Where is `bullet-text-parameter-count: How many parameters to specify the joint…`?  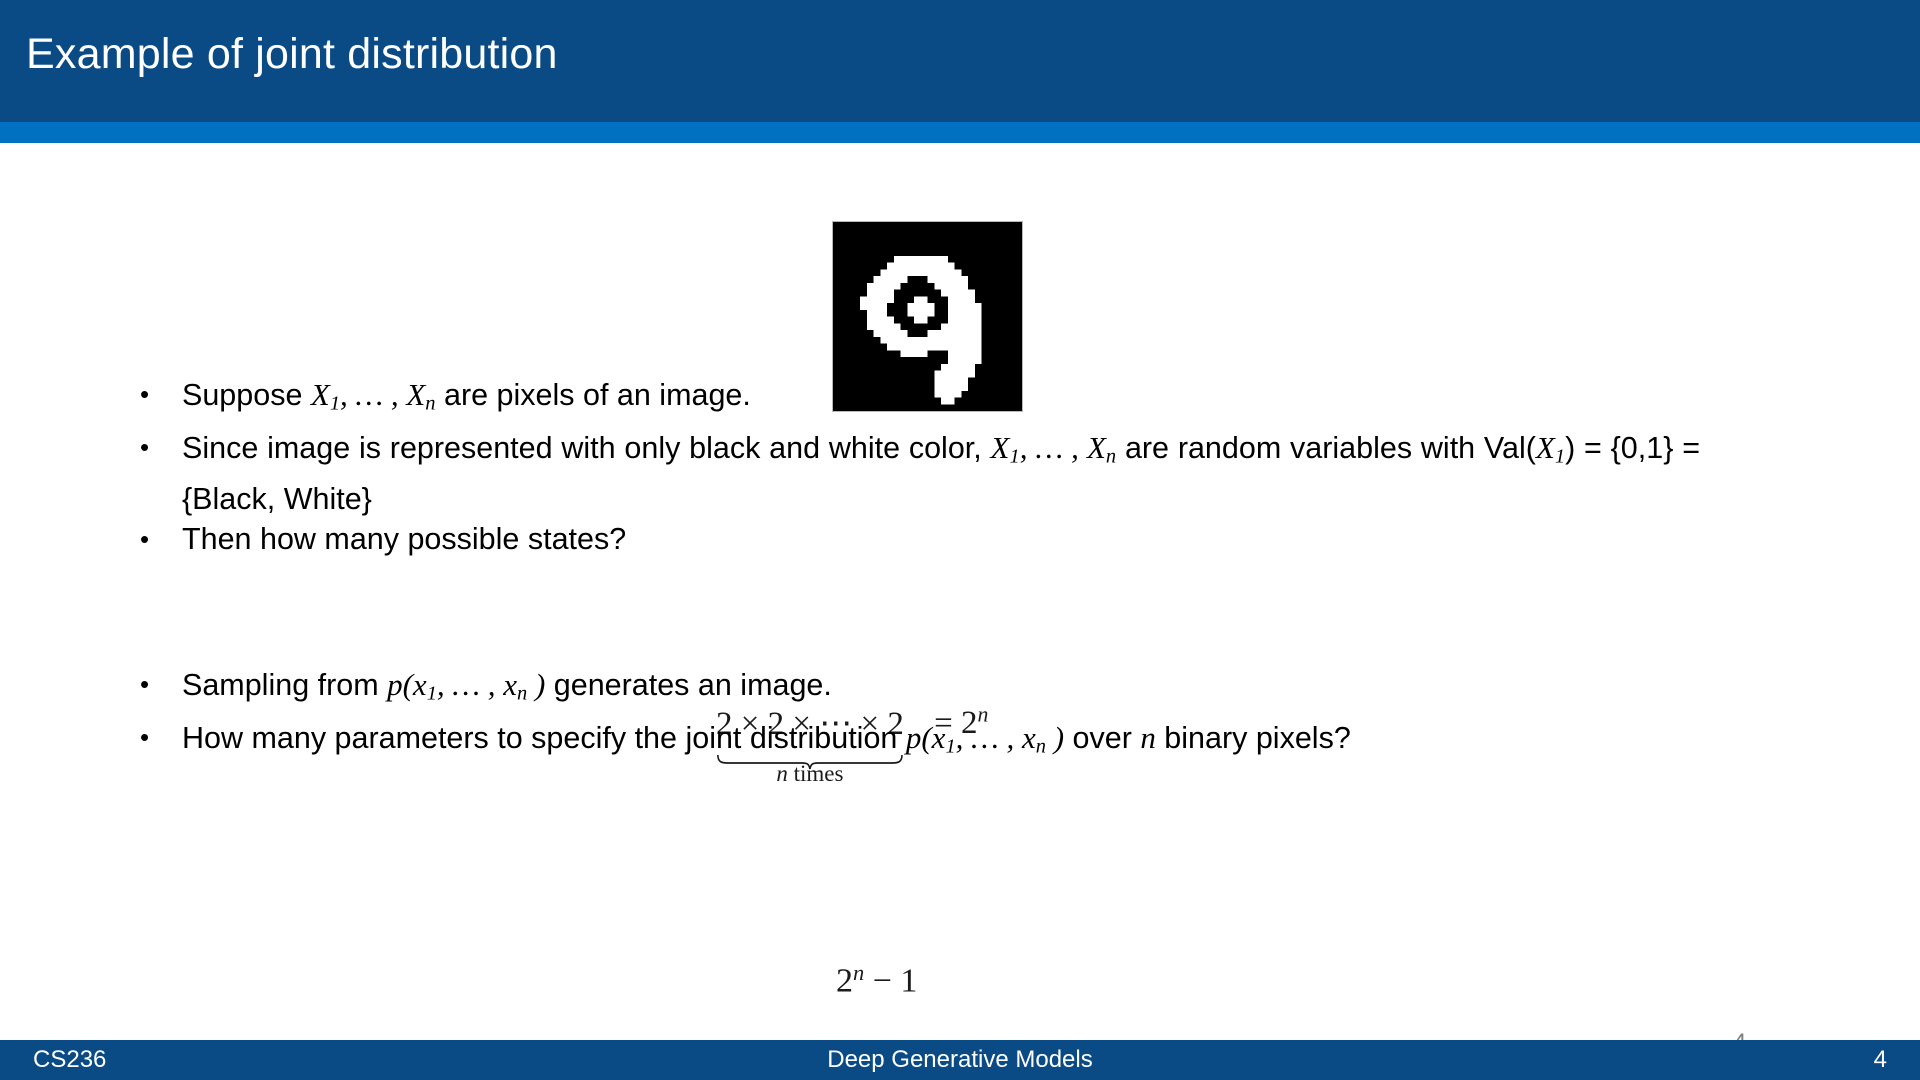
bullet-text-parameter-count: How many parameters to specify the joint… is located at coordinates (766, 738).